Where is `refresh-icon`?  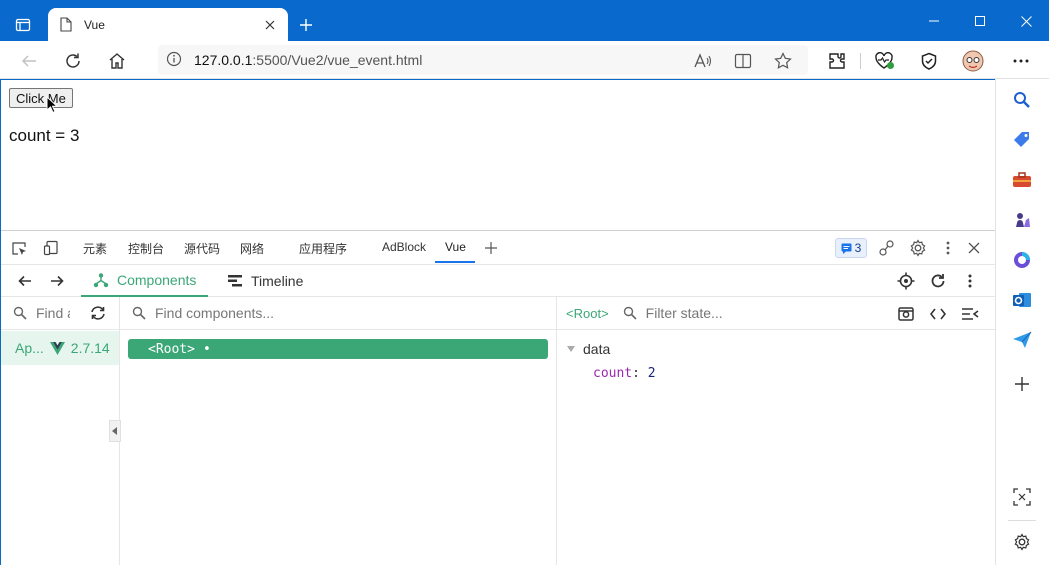 refresh-icon is located at coordinates (73, 61).